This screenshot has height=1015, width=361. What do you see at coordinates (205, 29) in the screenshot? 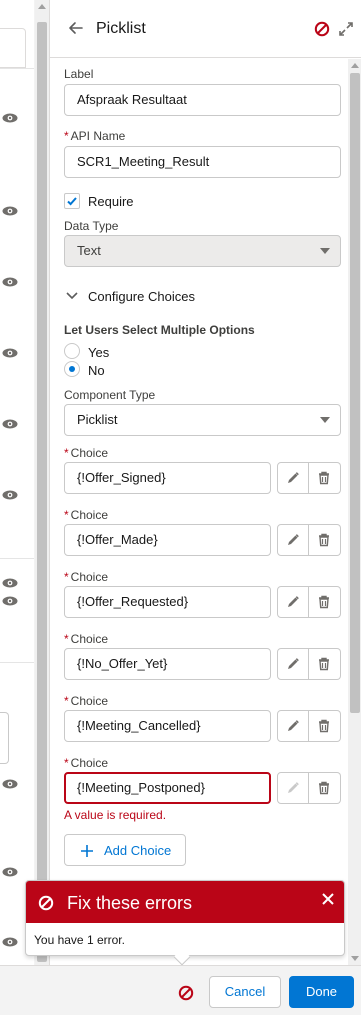
I see `panel-header: Picklist` at bounding box center [205, 29].